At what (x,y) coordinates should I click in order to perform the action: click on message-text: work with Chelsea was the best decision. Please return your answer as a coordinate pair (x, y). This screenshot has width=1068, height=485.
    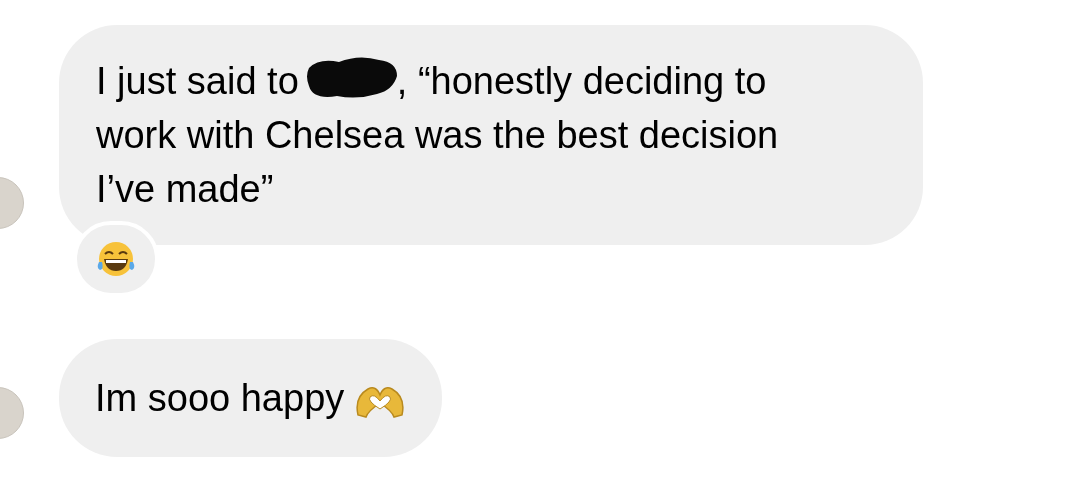
    Looking at the image, I should click on (437, 135).